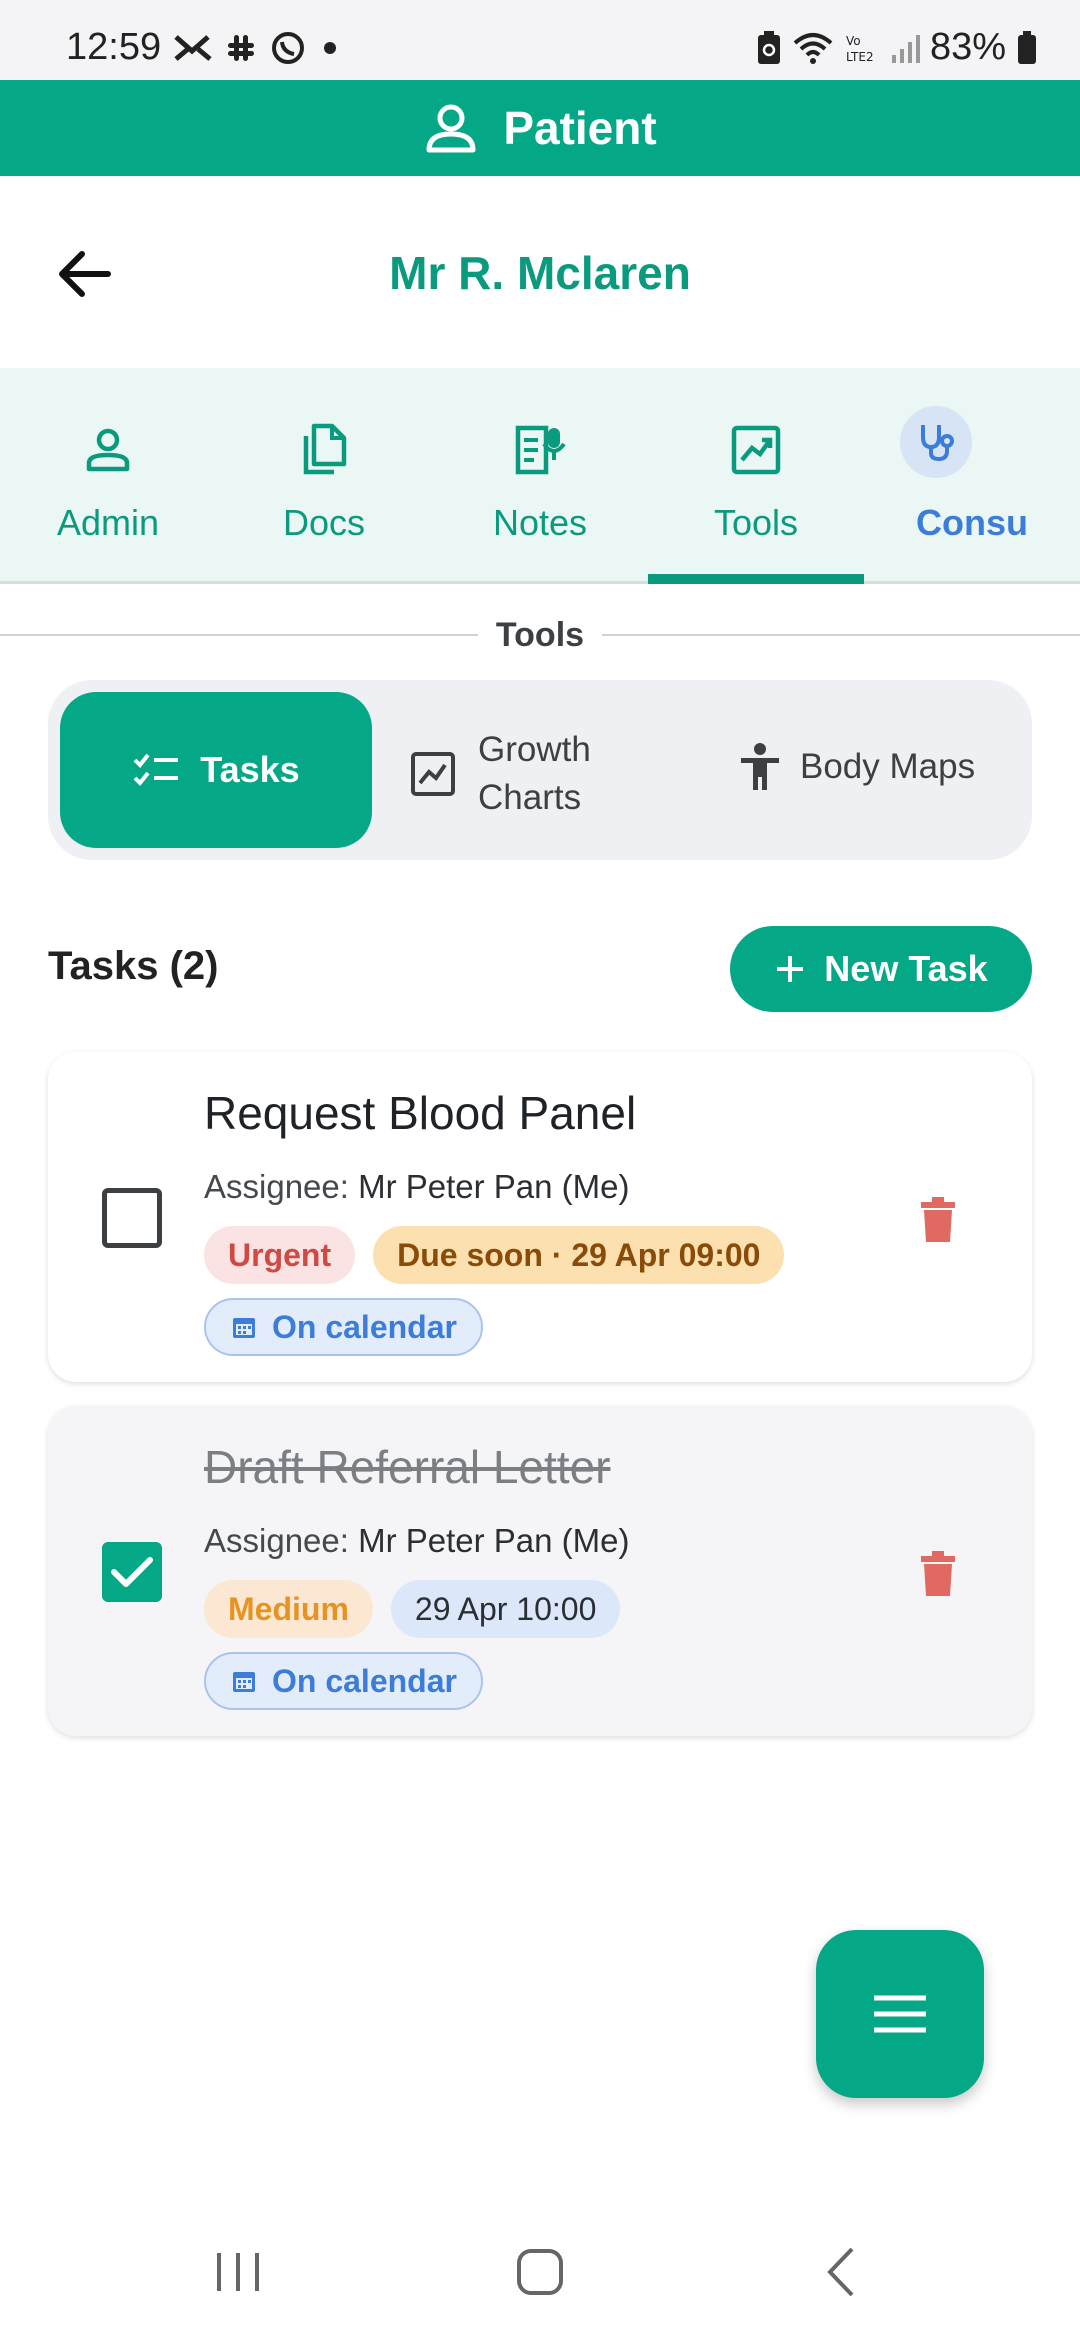 The image size is (1080, 2340). I want to click on notification-icons, so click(258, 48).